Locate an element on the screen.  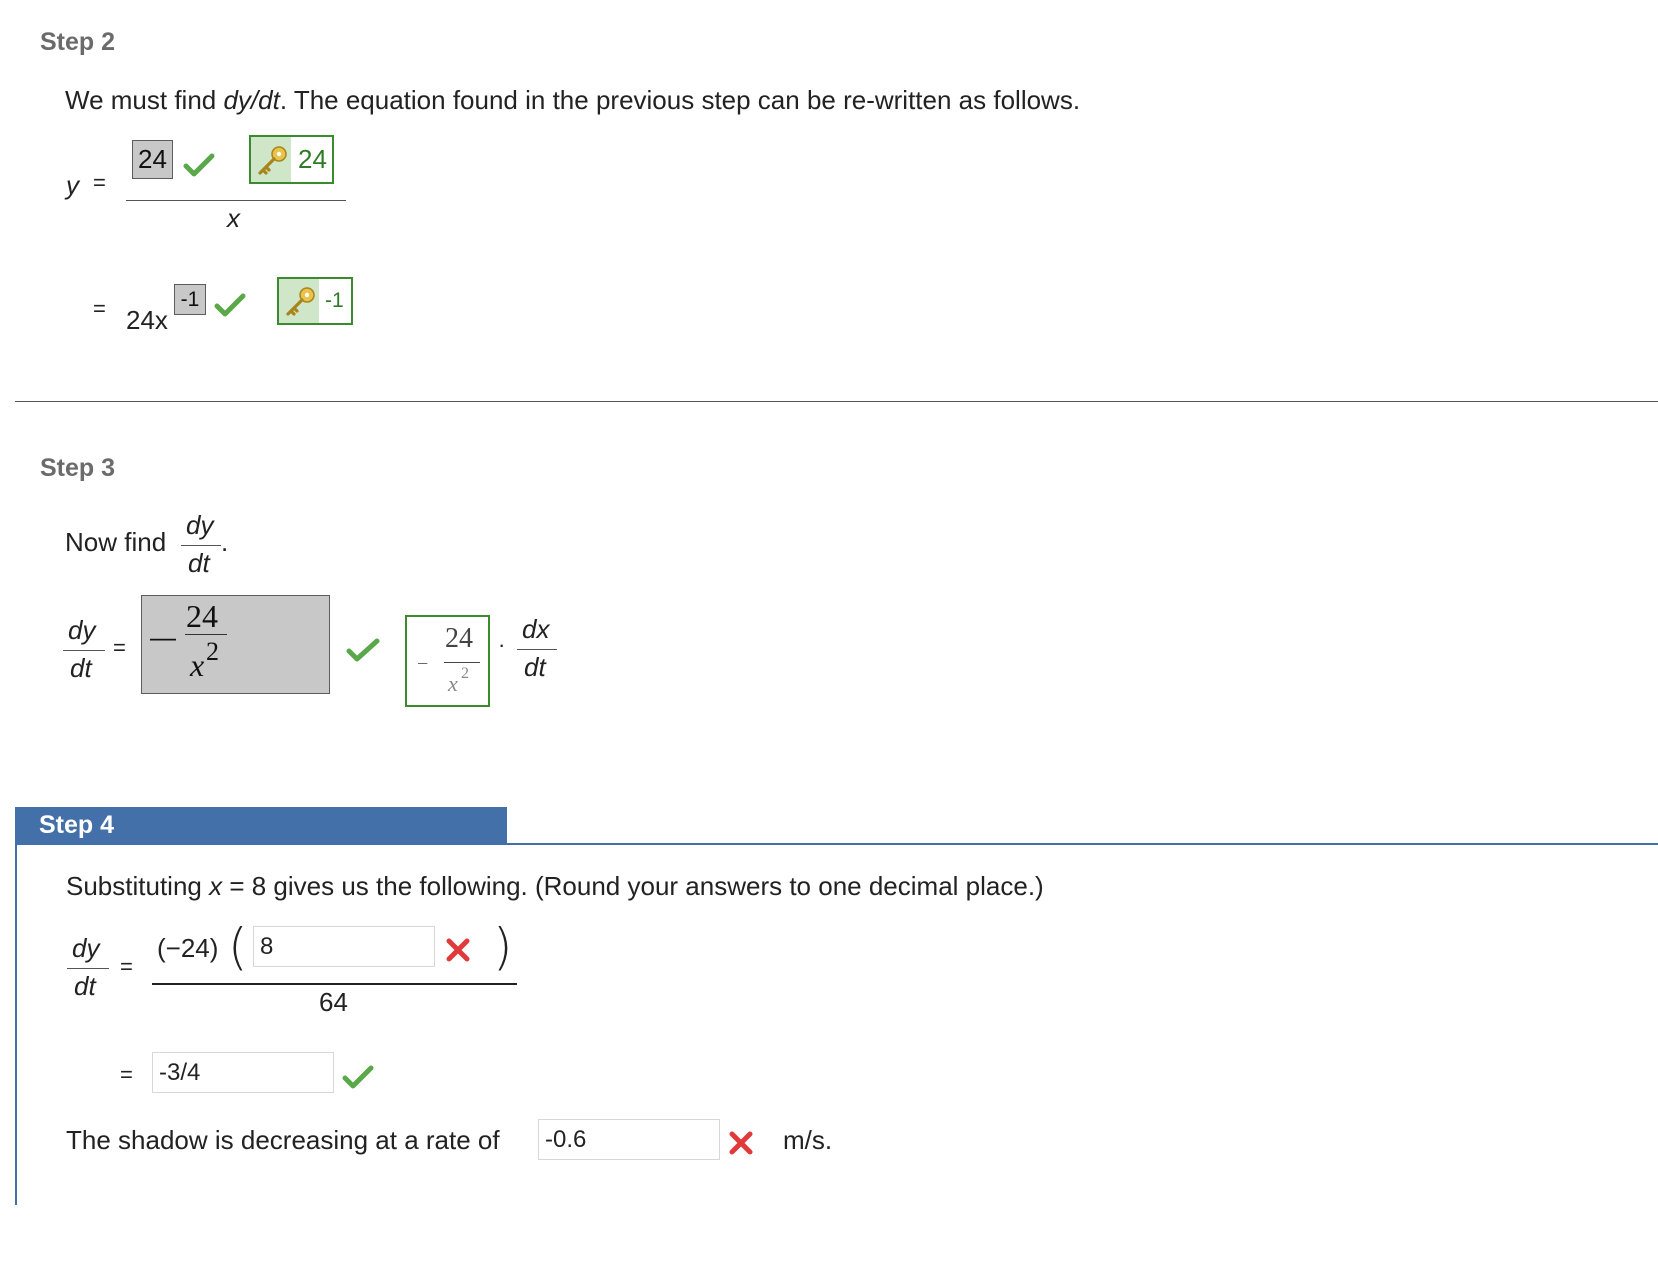
y-label: y is located at coordinates (72, 185).